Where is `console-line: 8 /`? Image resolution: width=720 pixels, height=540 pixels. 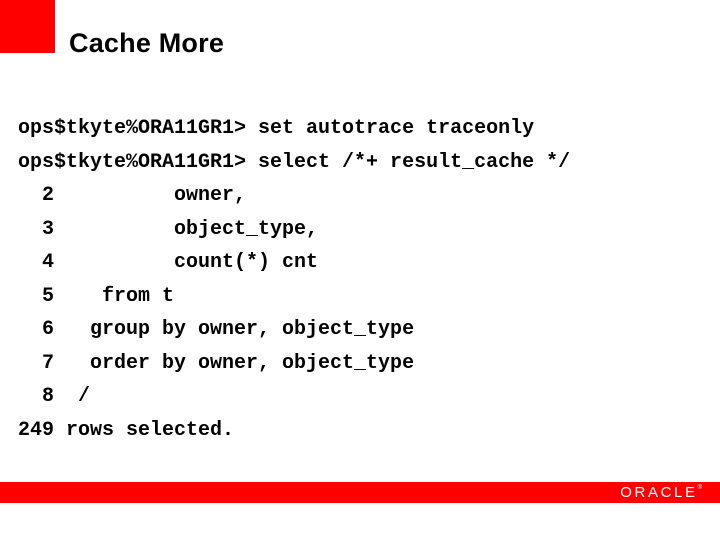
console-line: 8 / is located at coordinates (54, 396).